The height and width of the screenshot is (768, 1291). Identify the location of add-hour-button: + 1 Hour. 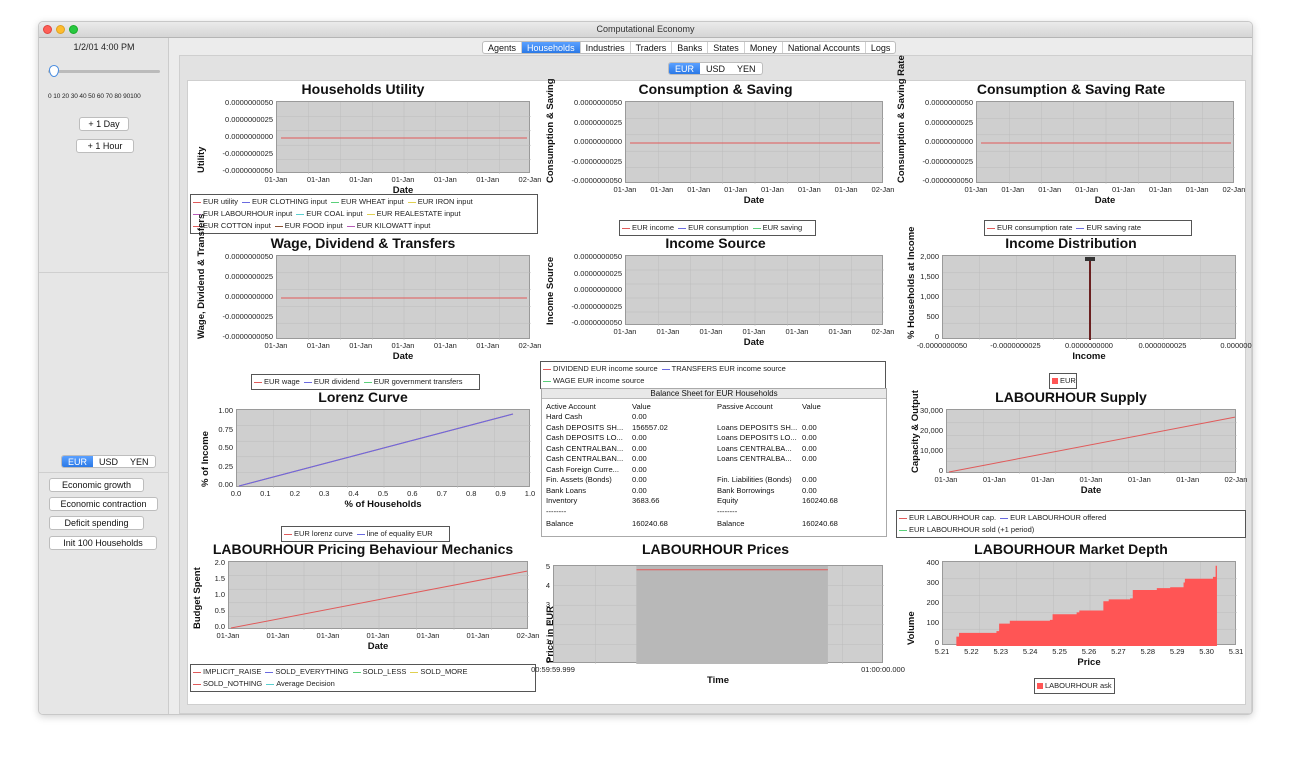
(105, 146).